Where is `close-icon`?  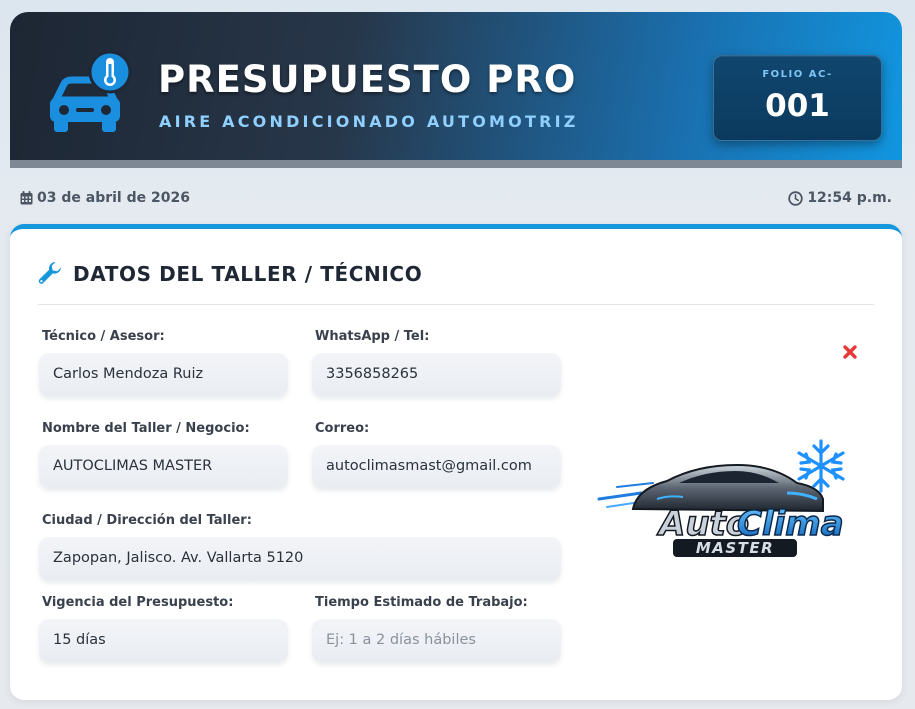 close-icon is located at coordinates (850, 352).